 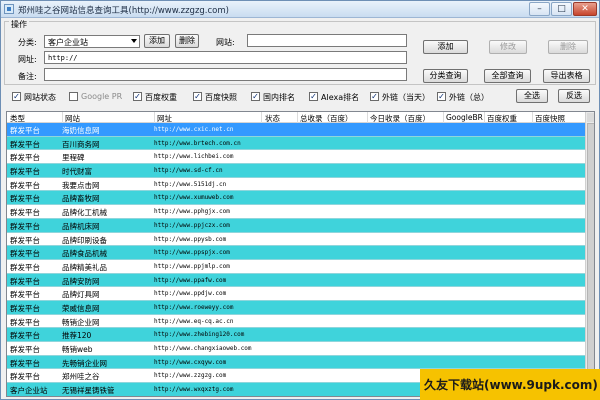 I want to click on table-row: 群发平台 品牌机床网 http://www.ppjczx.com, so click(x=296, y=225).